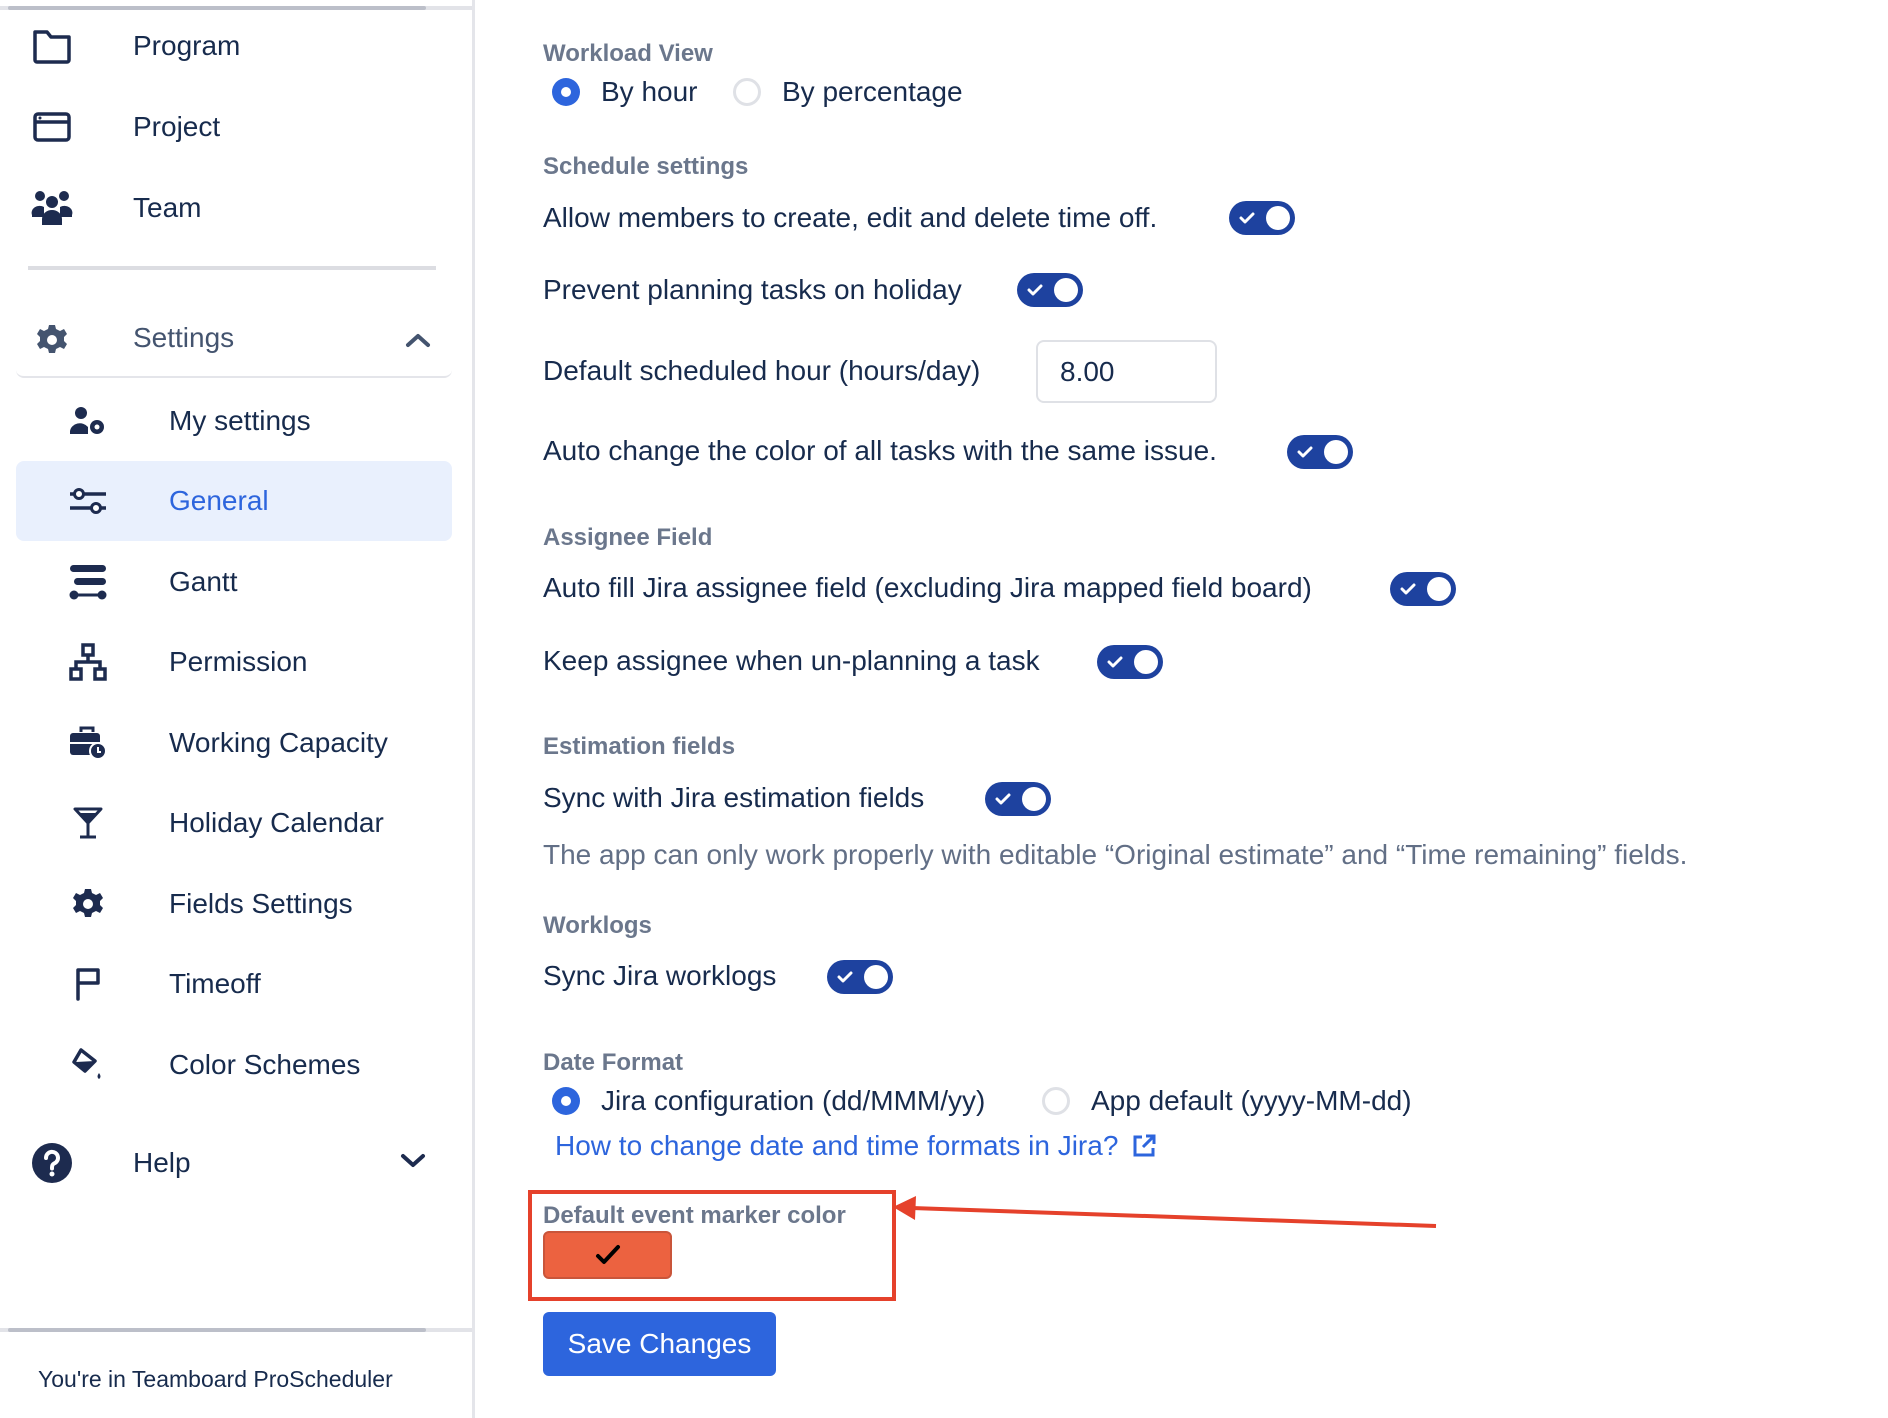 The height and width of the screenshot is (1418, 1888). I want to click on chevron-down-icon, so click(413, 1163).